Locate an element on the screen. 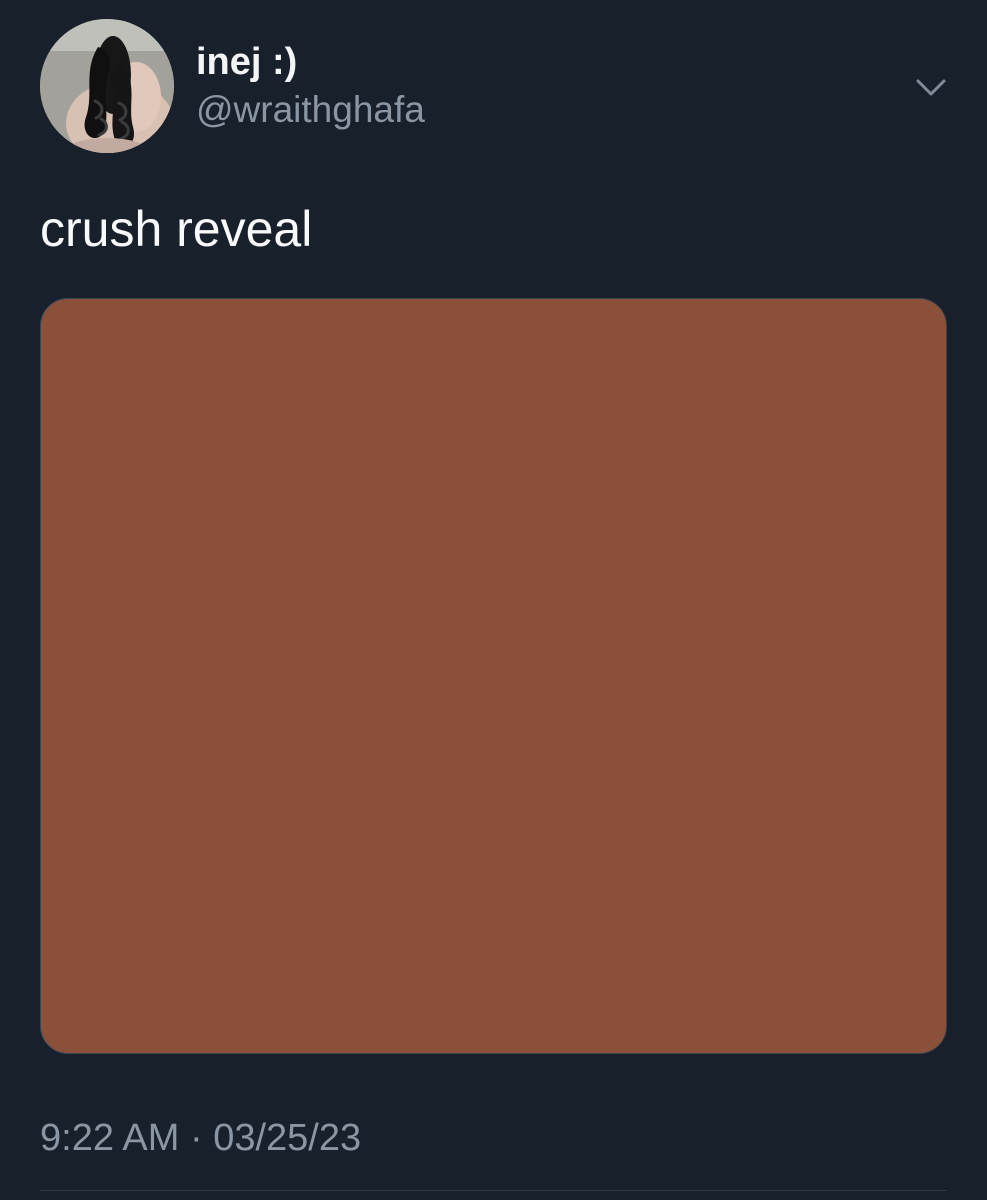 The image size is (987, 1200). tweet-text: crush reveal is located at coordinates (176, 229).